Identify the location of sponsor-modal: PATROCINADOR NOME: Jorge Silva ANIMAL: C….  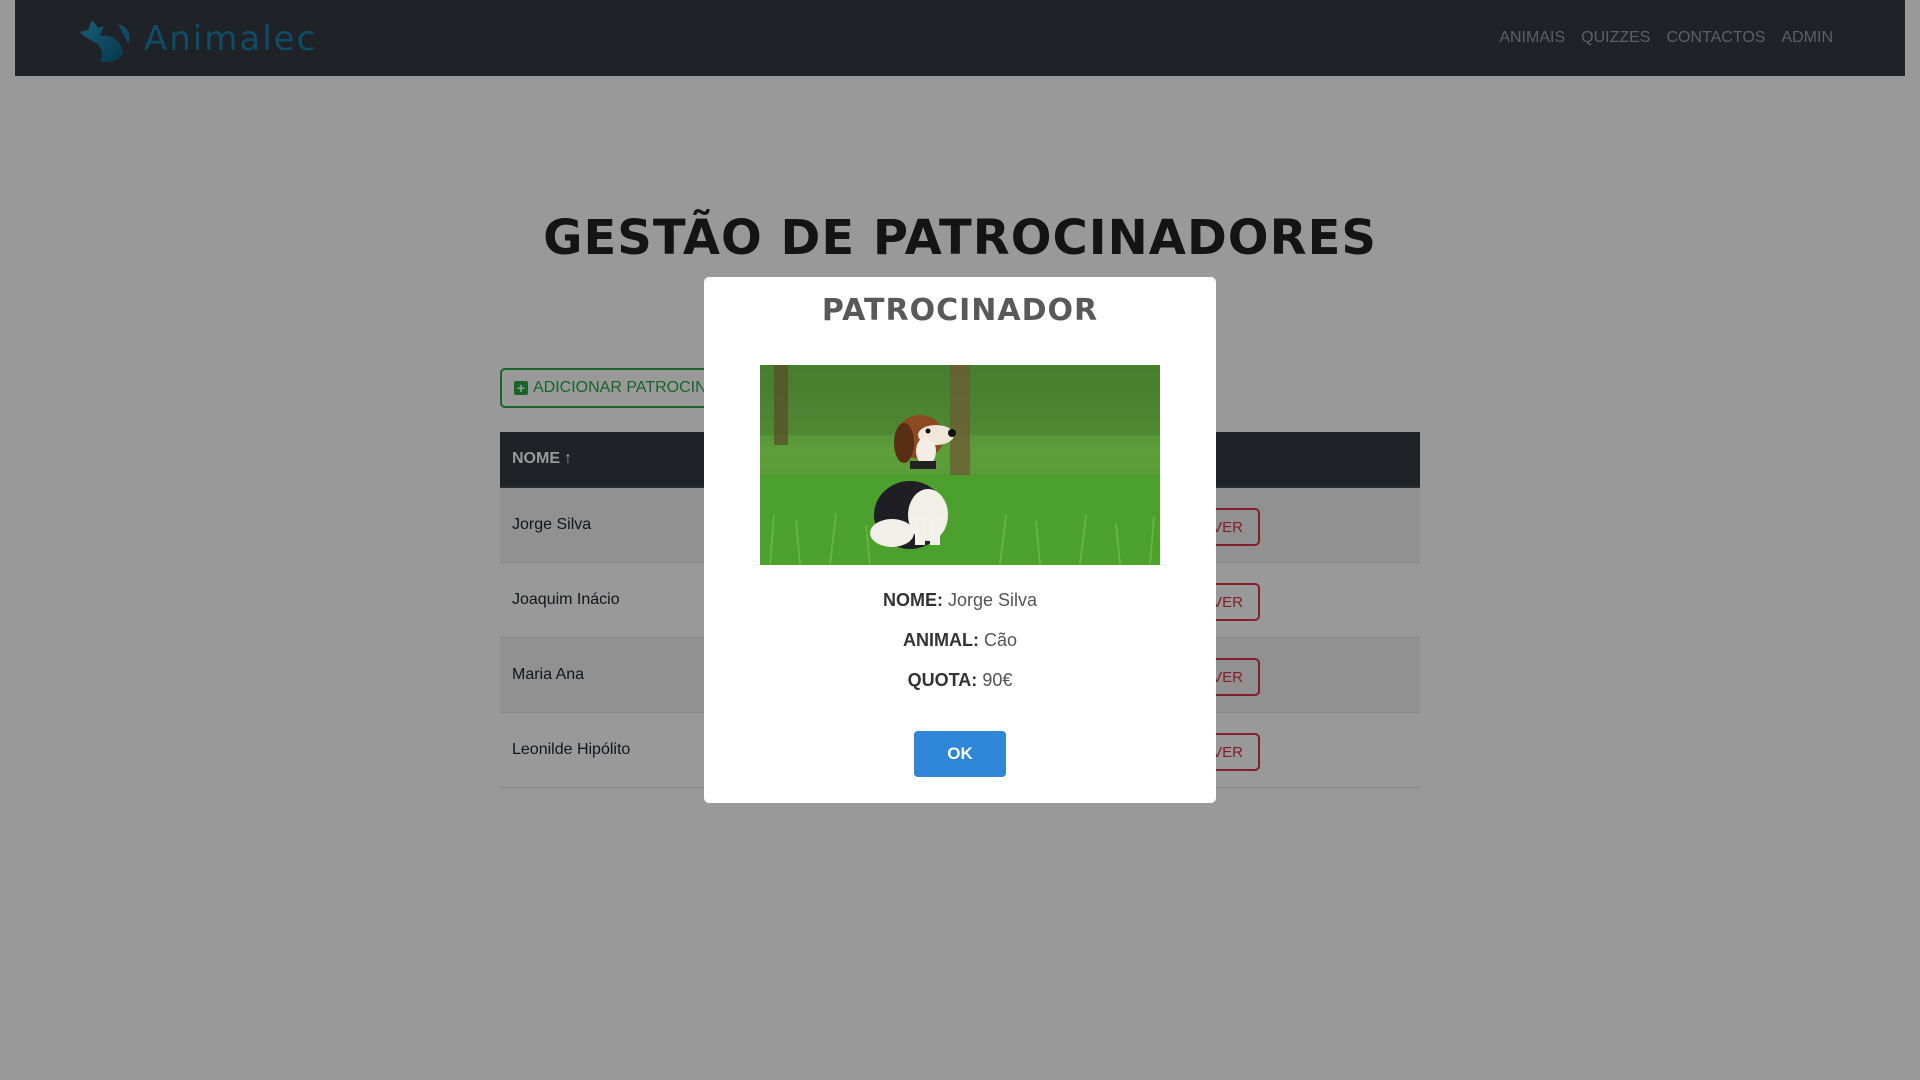
(960, 540).